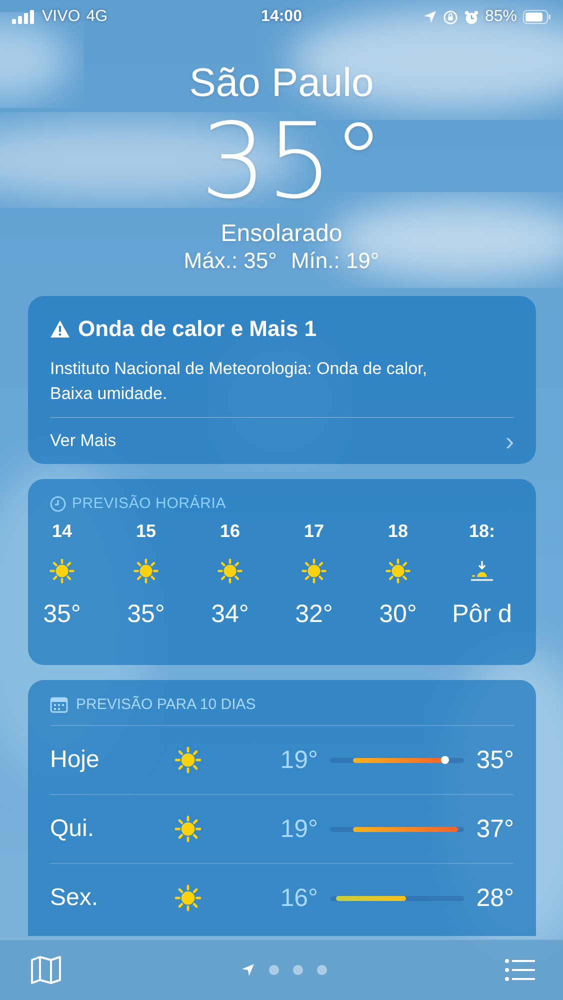 The image size is (563, 1000). I want to click on hour-temperature: Pôr d, so click(482, 614).